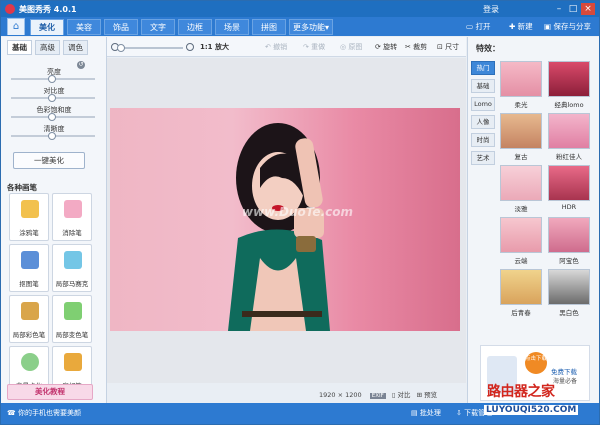 Image resolution: width=600 pixels, height=425 pixels. I want to click on tab-art: 艺术, so click(483, 158).